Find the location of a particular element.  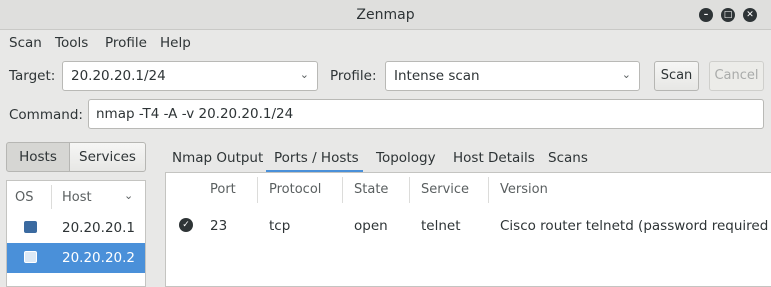

menu-scan: Scan is located at coordinates (25, 43).